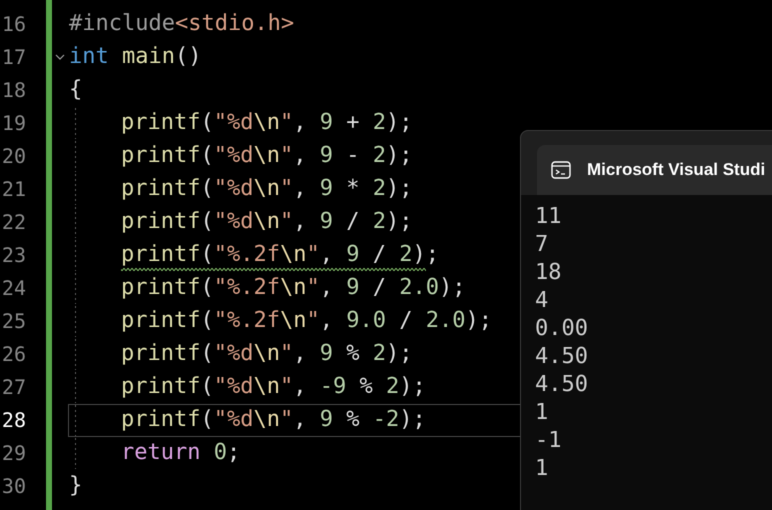 The image size is (772, 510). What do you see at coordinates (13, 156) in the screenshot?
I see `line-number: 20` at bounding box center [13, 156].